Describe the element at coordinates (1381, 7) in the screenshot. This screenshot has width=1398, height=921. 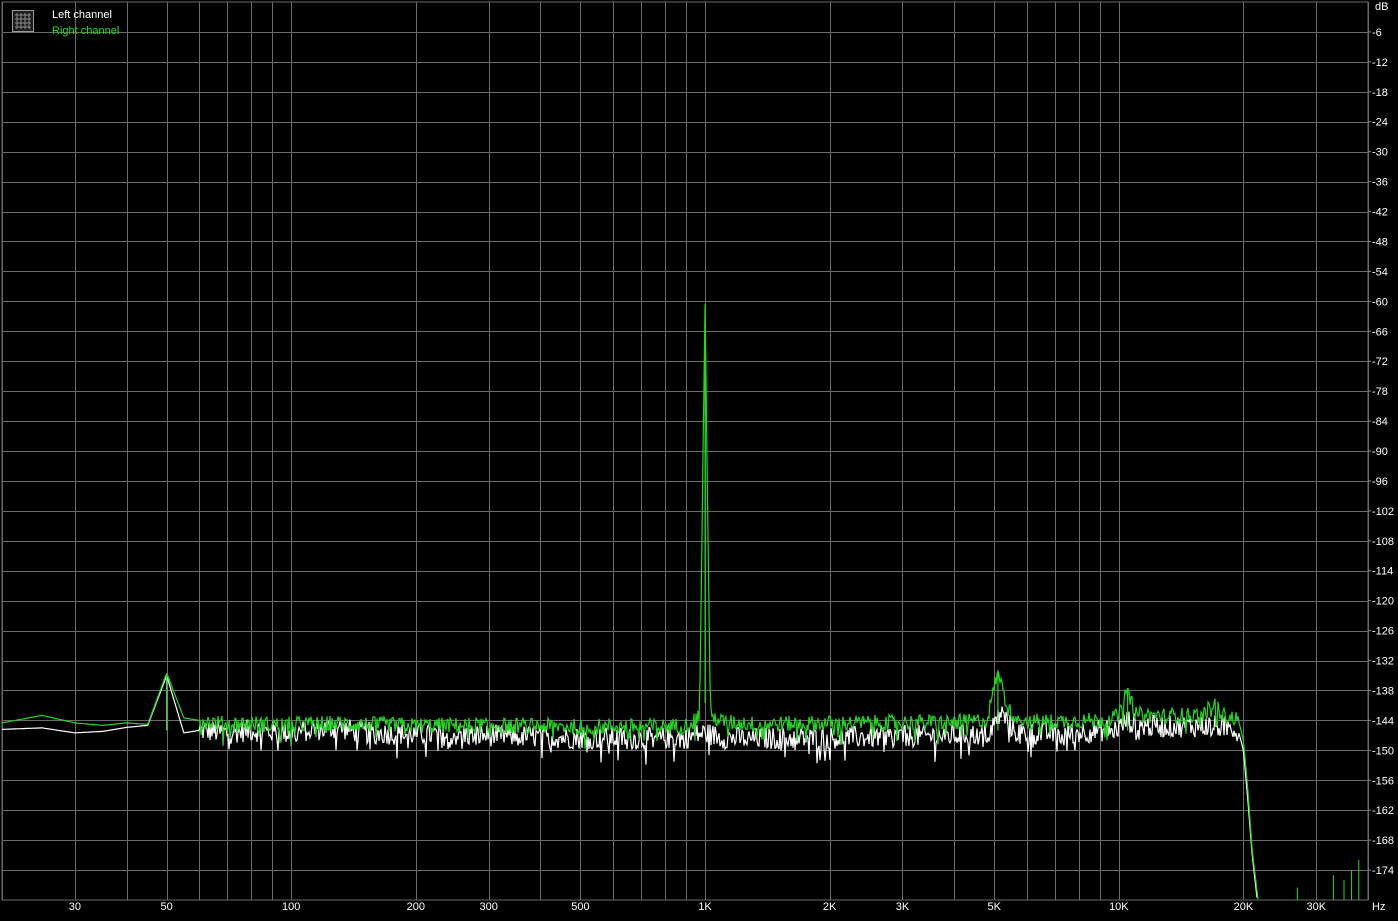
I see `y-axis-unit-label: dB` at that location.